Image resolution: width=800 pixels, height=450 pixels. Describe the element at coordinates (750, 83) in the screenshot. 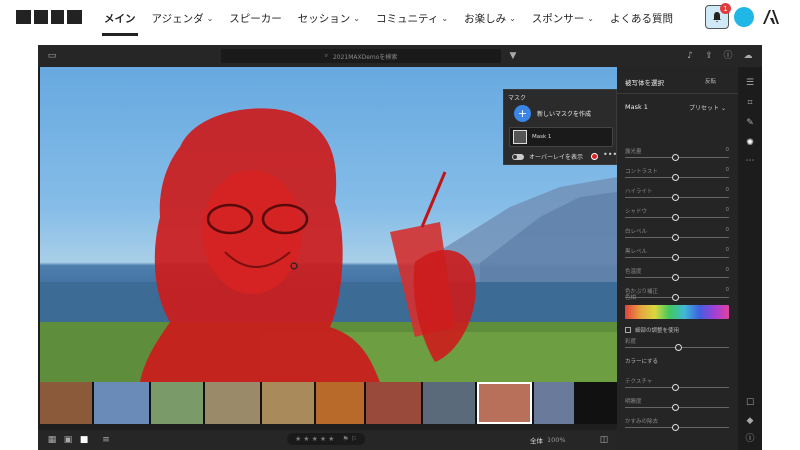

I see `adjust-icon: ☰` at that location.